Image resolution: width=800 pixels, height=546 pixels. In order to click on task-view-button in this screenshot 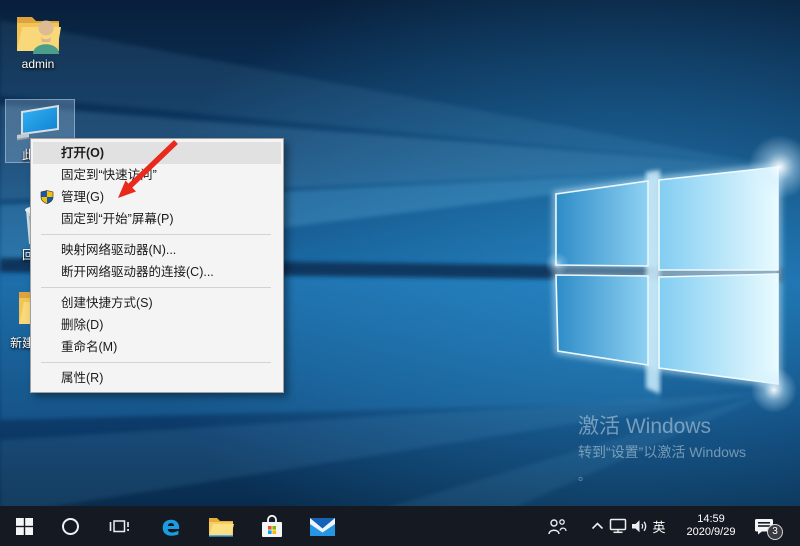, I will do `click(119, 526)`.